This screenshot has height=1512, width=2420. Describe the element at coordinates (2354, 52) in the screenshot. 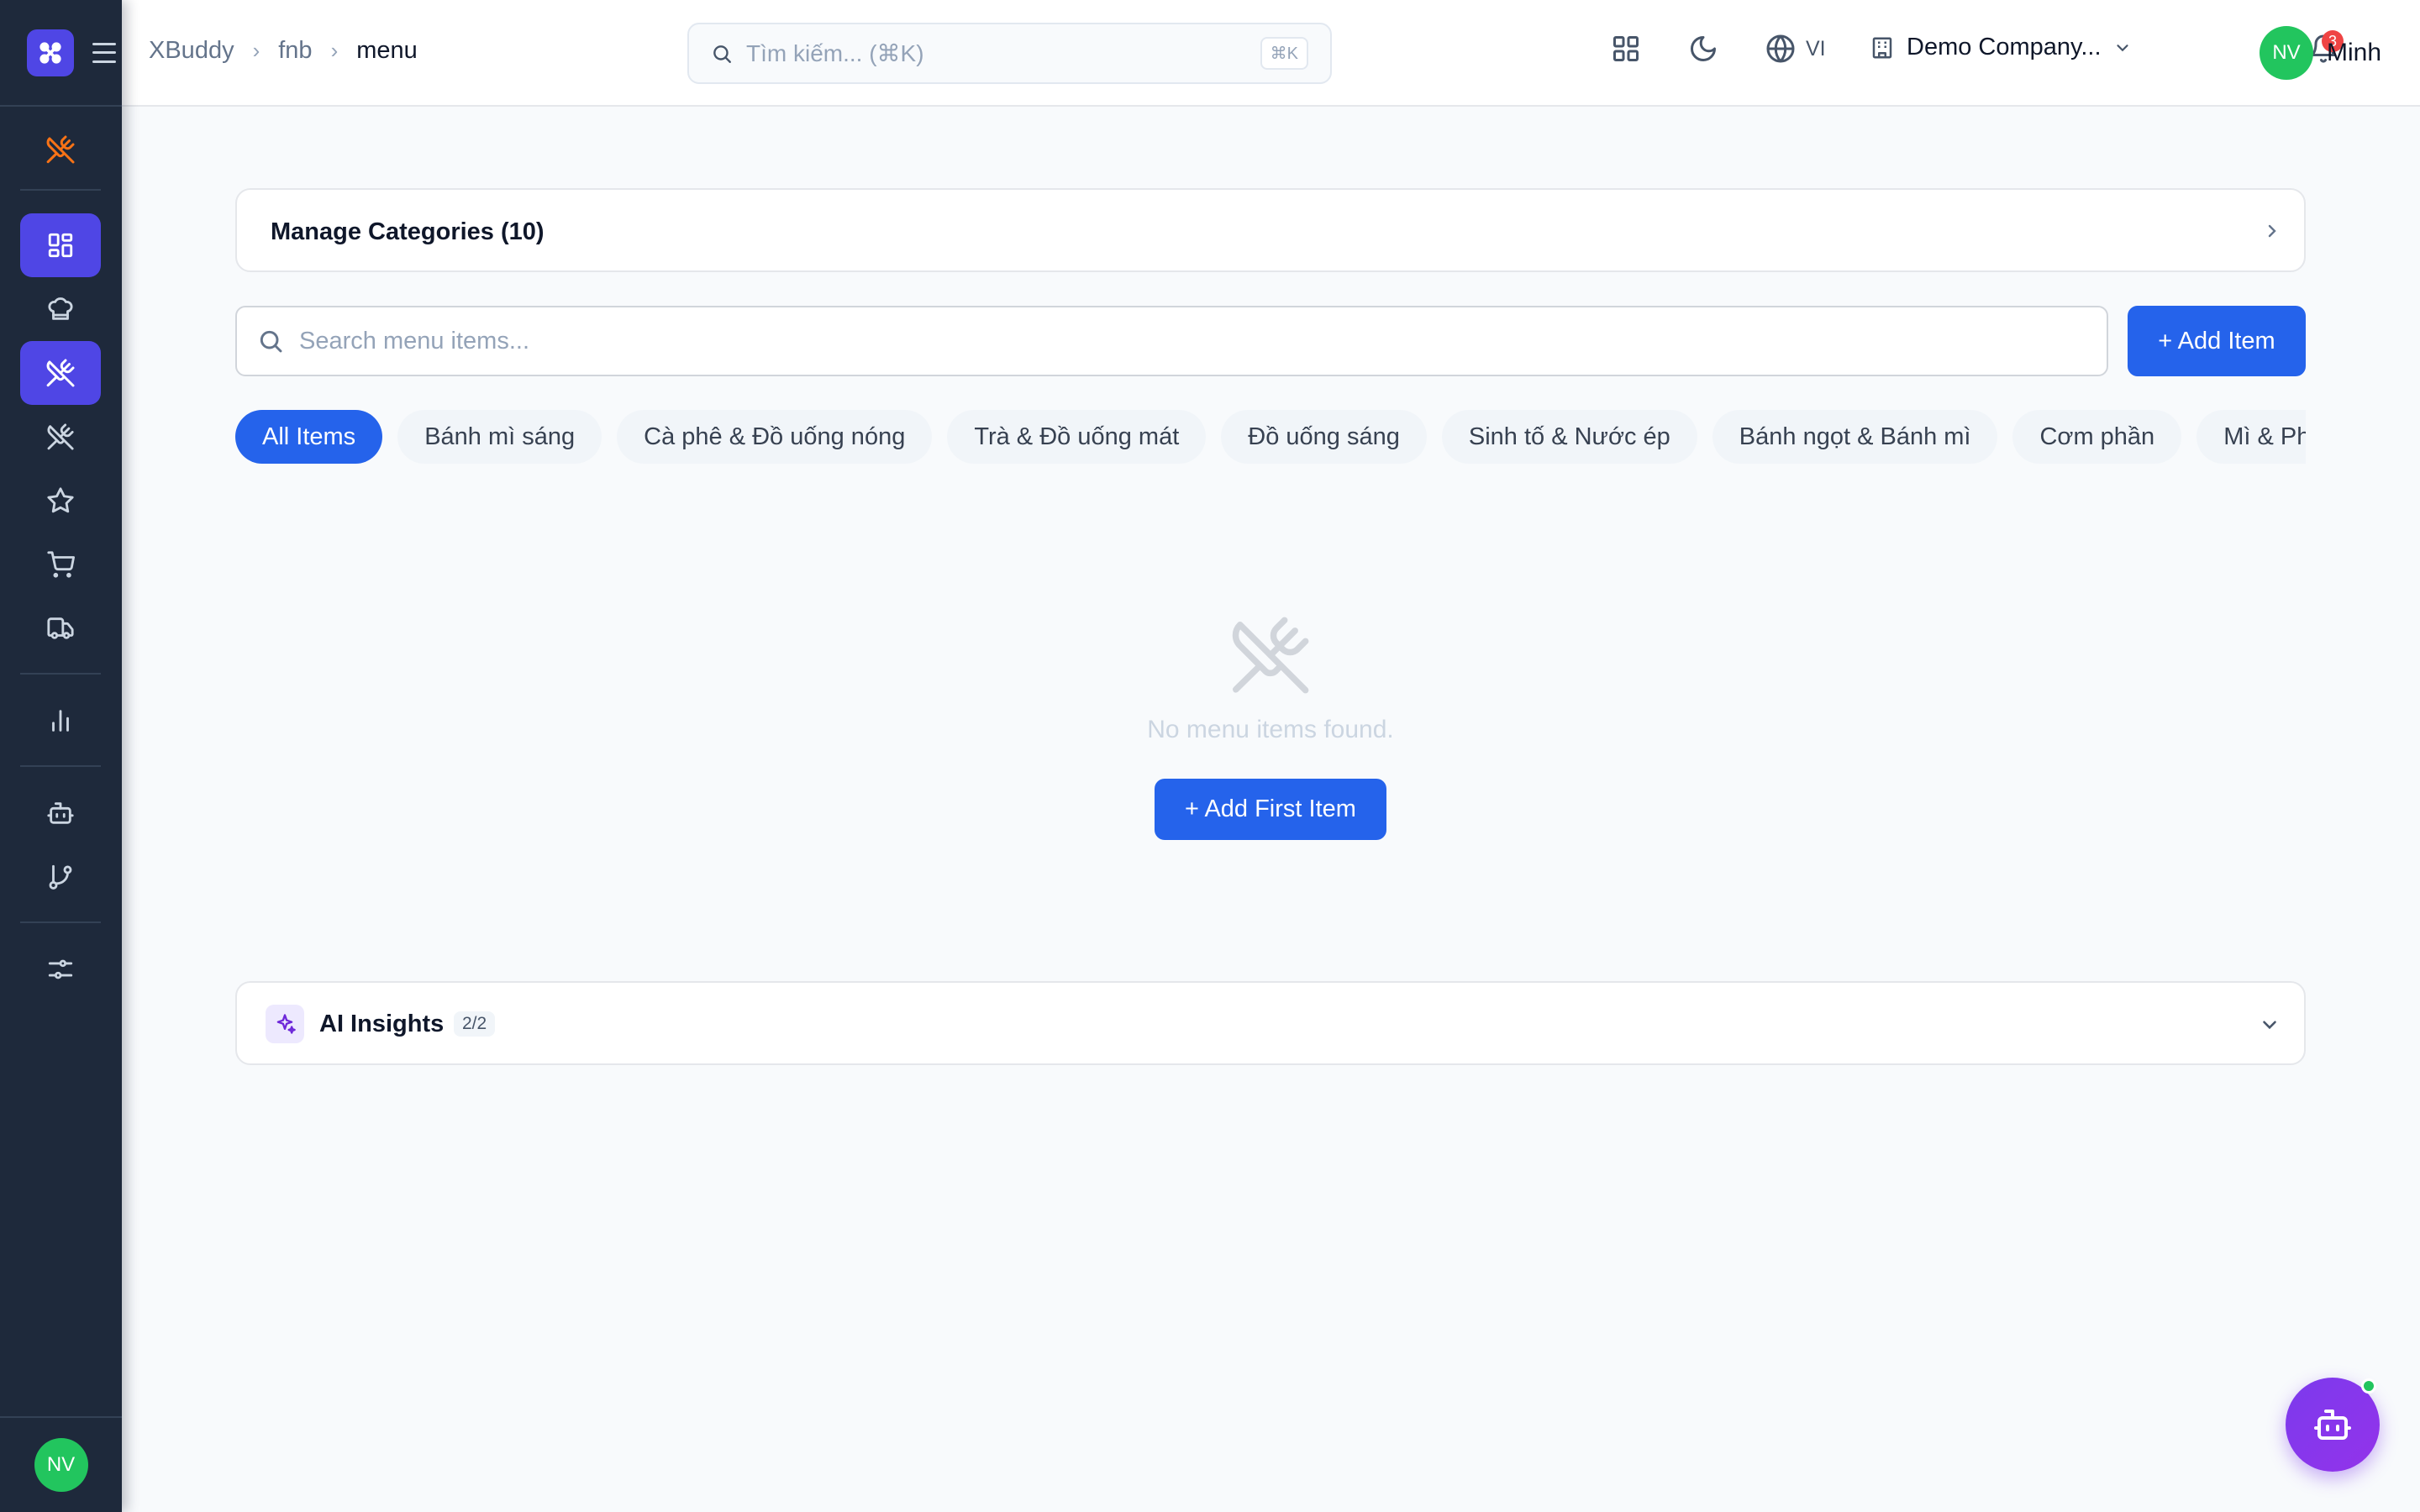

I see `user-name: Minh` at that location.